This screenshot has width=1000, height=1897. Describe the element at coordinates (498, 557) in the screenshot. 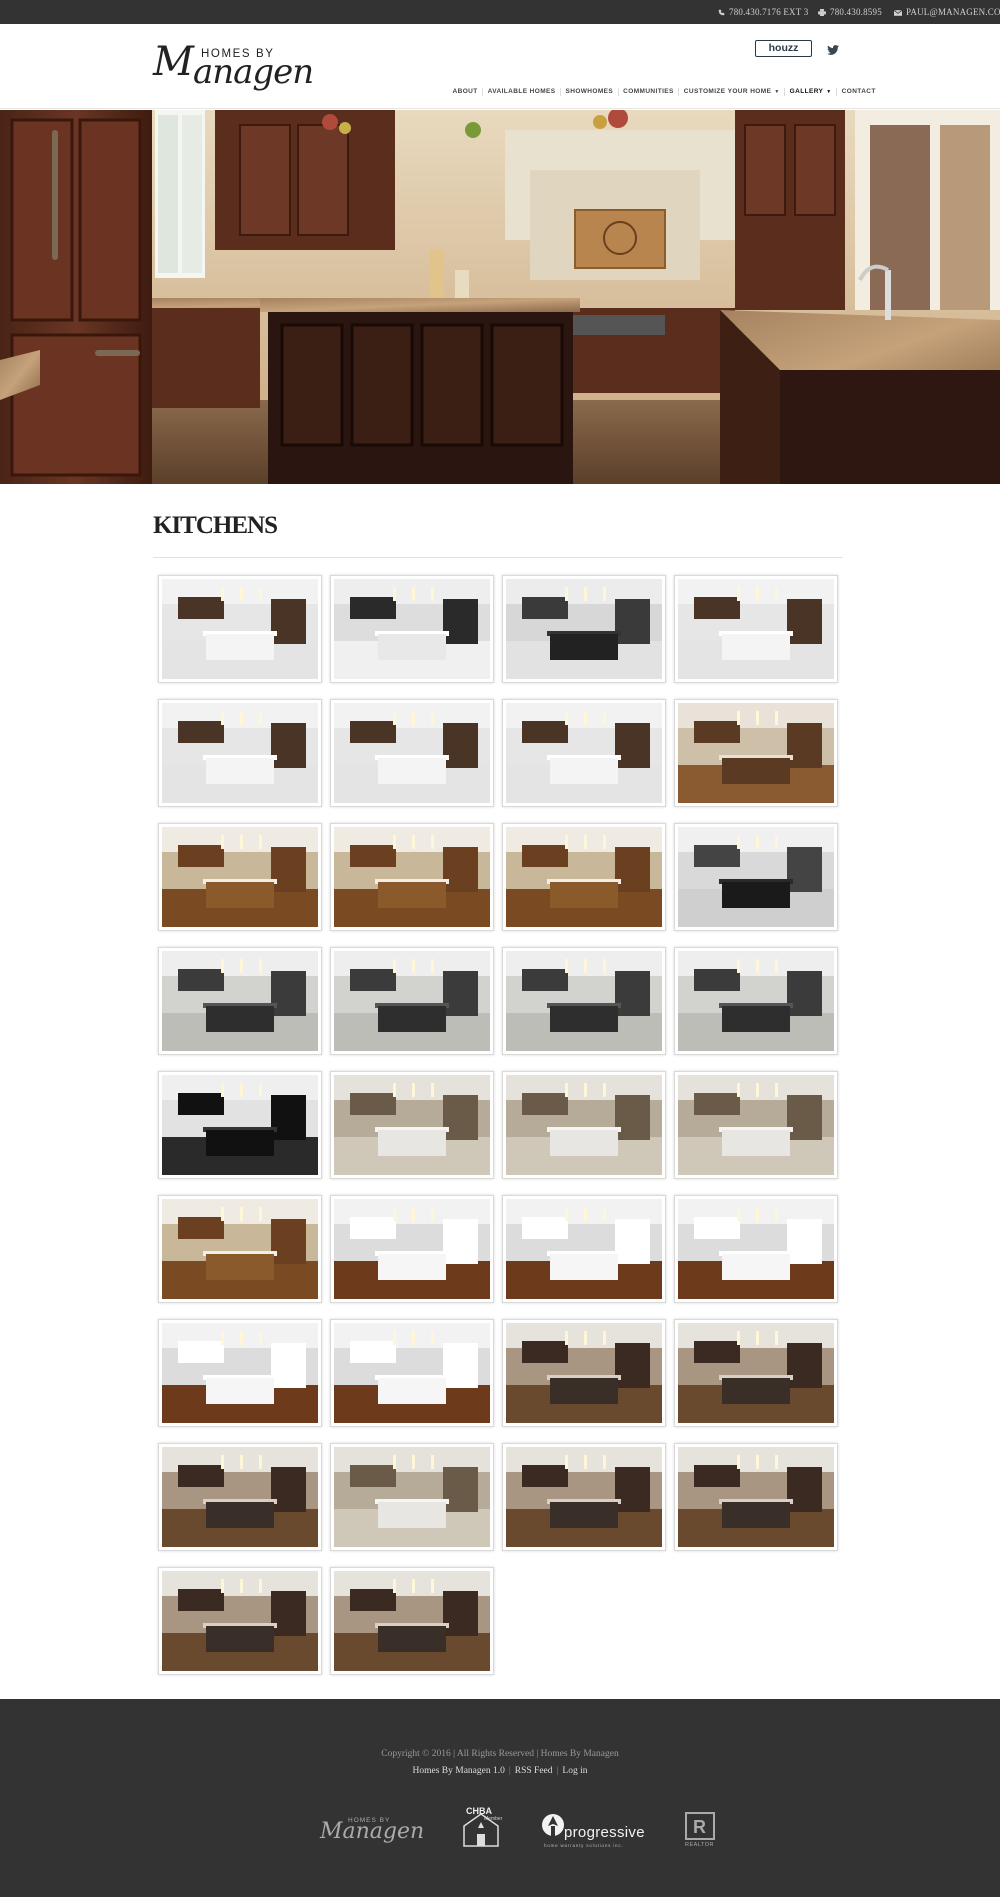

I see `title-divider` at that location.